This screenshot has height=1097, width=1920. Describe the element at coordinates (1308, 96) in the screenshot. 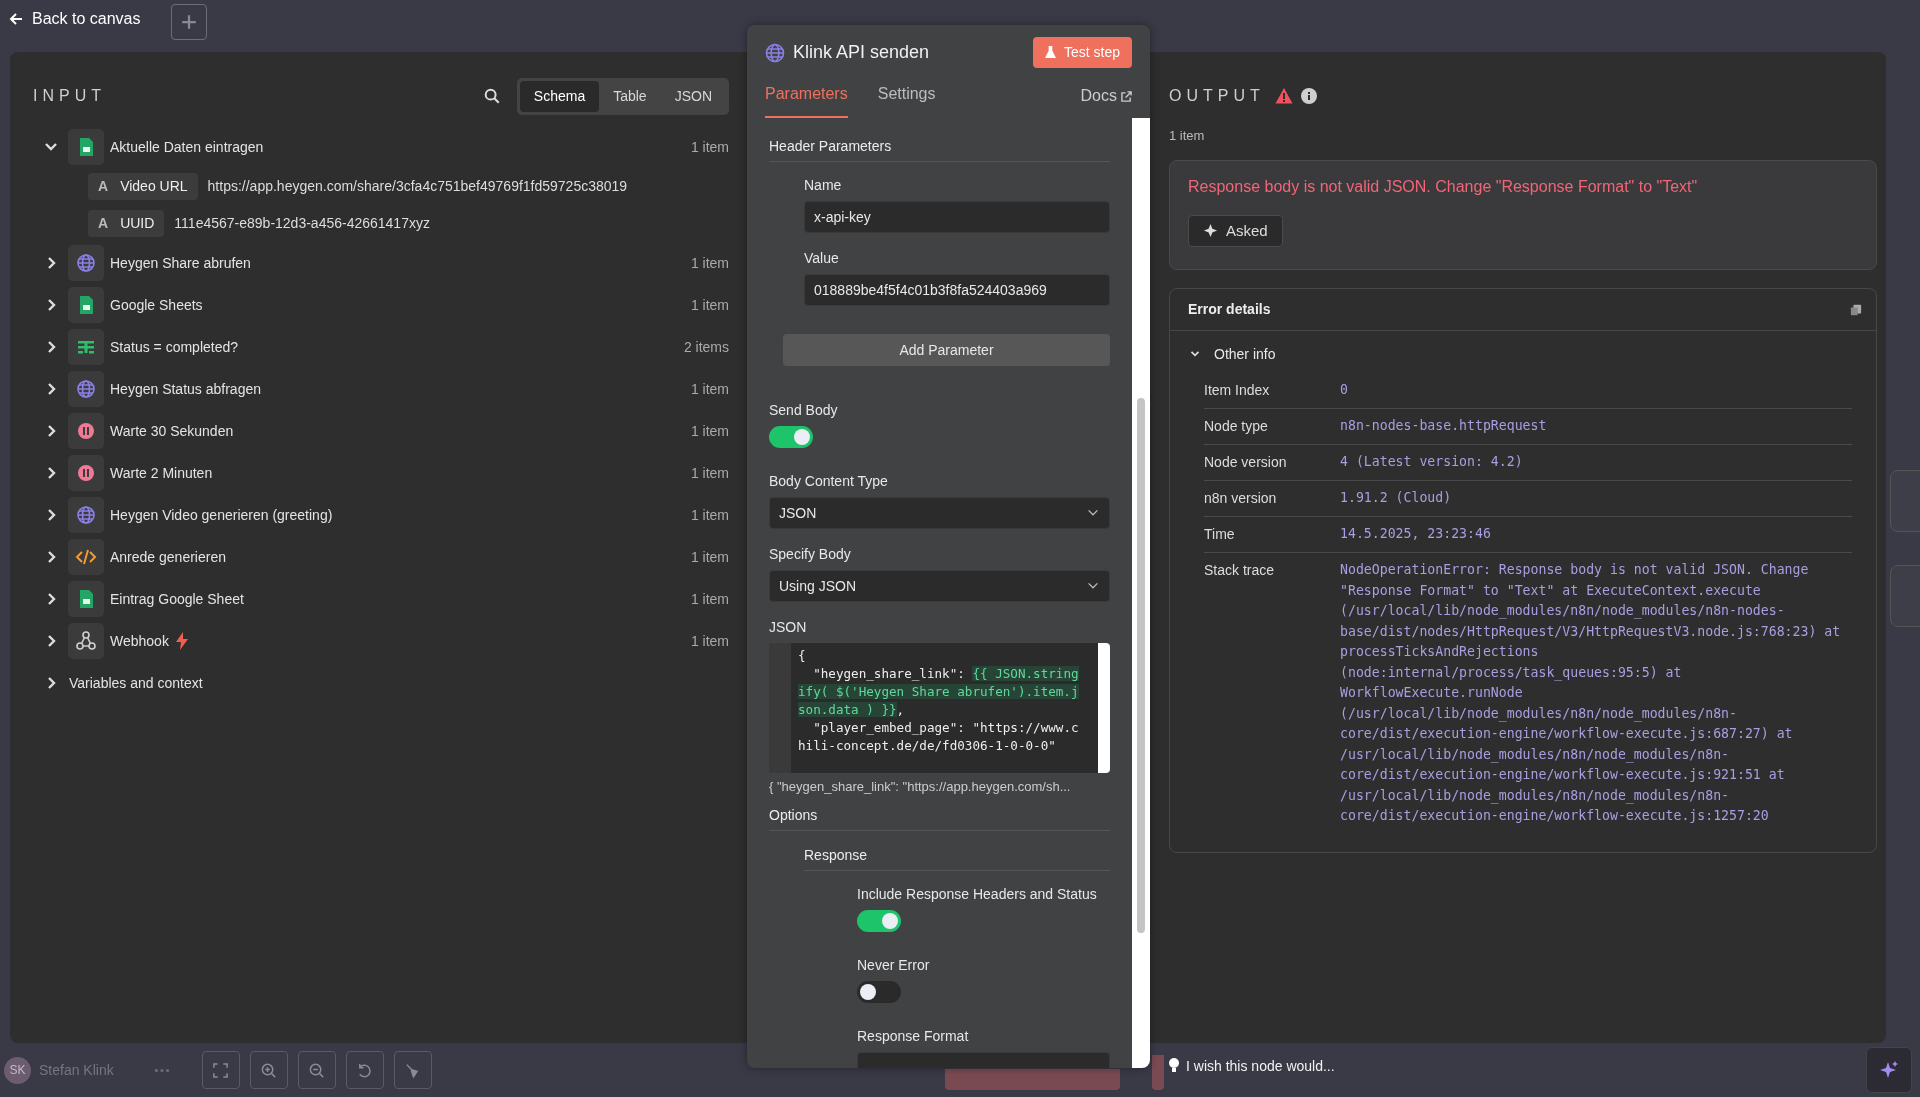

I see `info-icon` at that location.